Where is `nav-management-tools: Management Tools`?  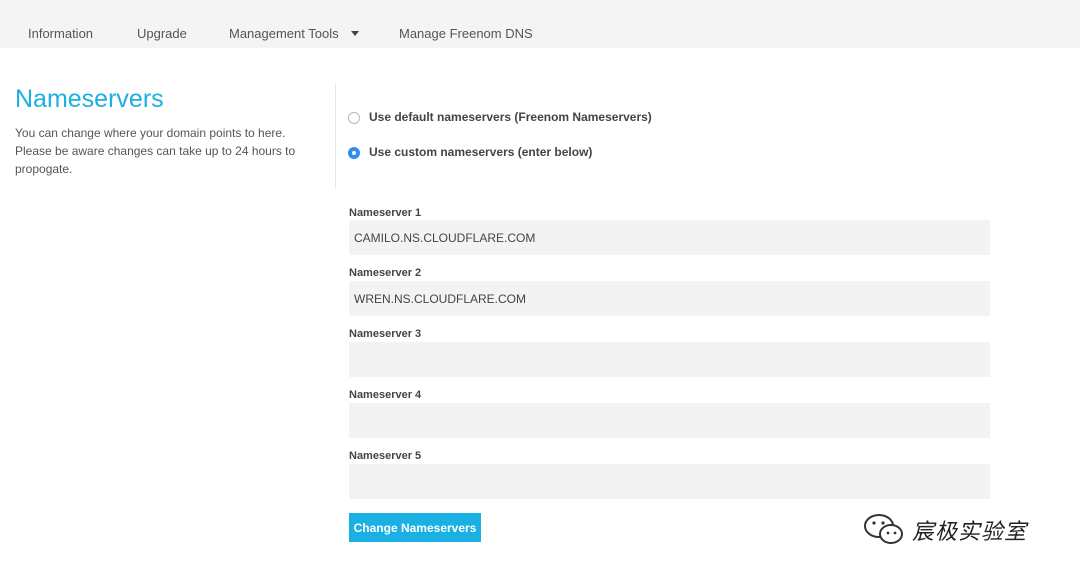
nav-management-tools: Management Tools is located at coordinates (294, 33).